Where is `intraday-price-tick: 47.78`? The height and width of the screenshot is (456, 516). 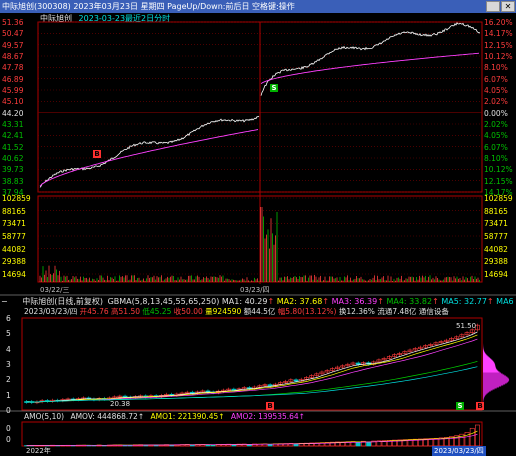 intraday-price-tick: 47.78 is located at coordinates (12, 67).